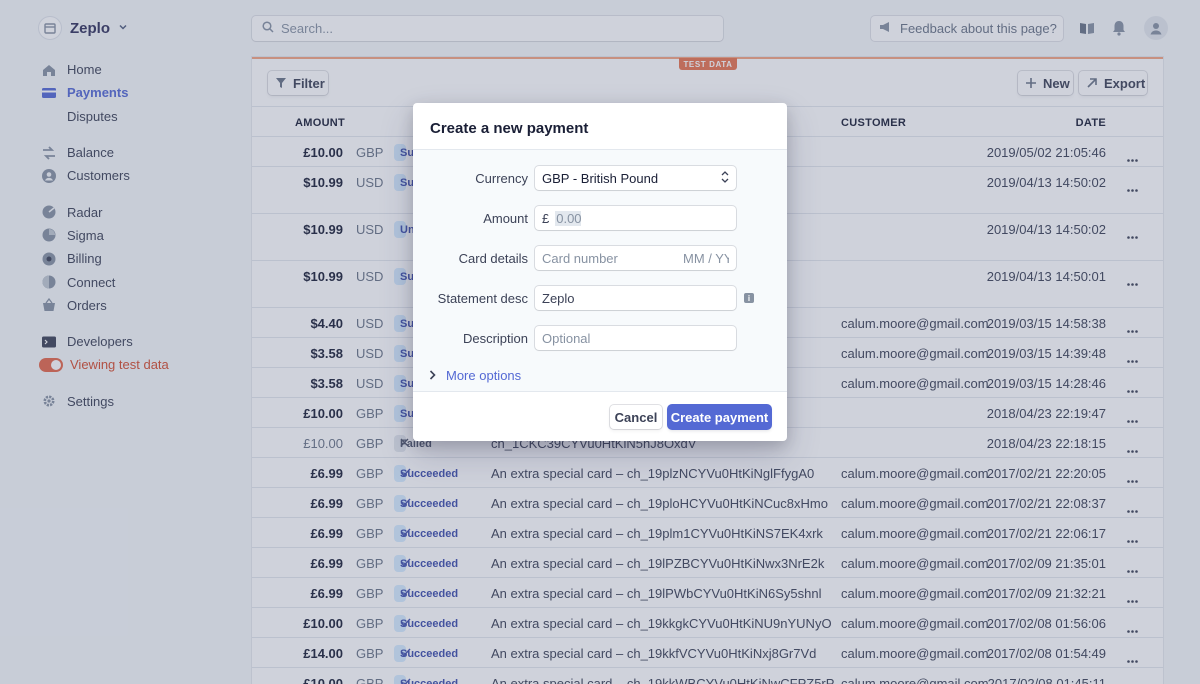  What do you see at coordinates (635, 298) in the screenshot?
I see `statement-field: Zeplo` at bounding box center [635, 298].